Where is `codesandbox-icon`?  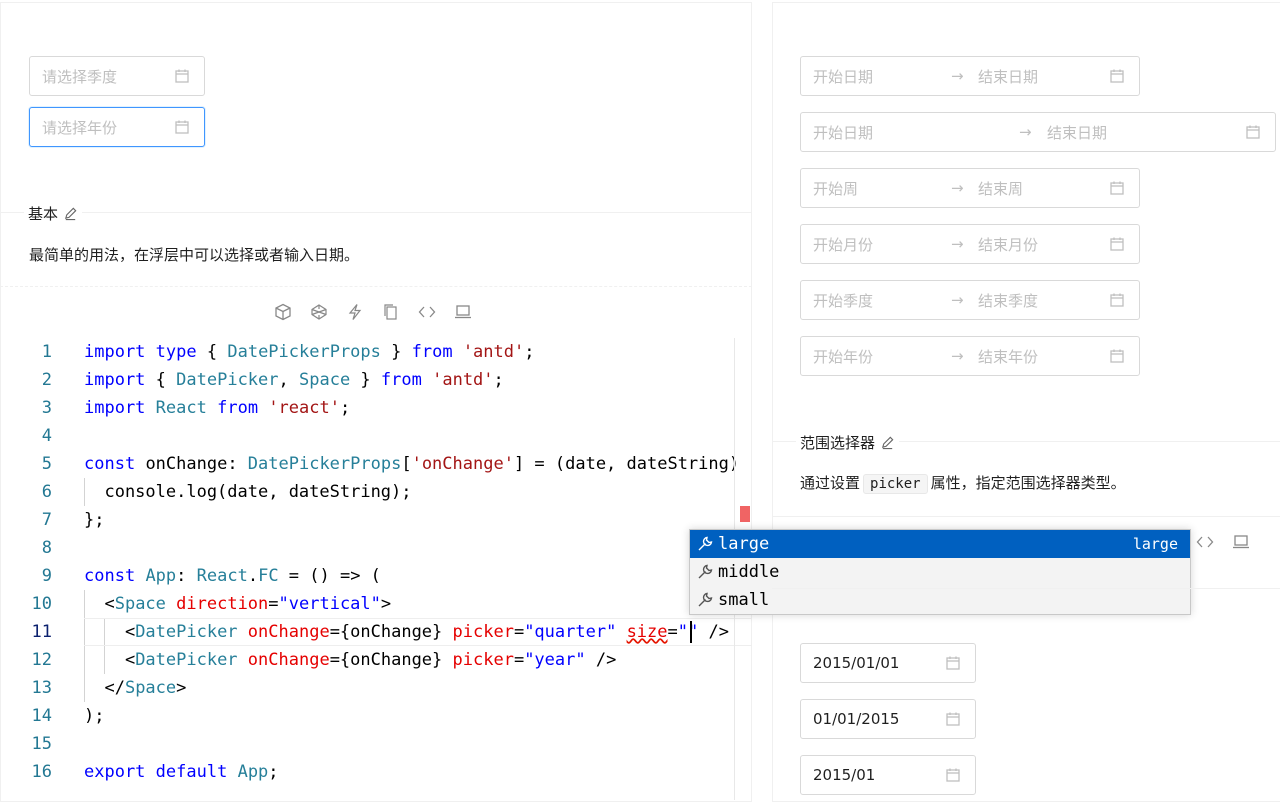
codesandbox-icon is located at coordinates (283, 312).